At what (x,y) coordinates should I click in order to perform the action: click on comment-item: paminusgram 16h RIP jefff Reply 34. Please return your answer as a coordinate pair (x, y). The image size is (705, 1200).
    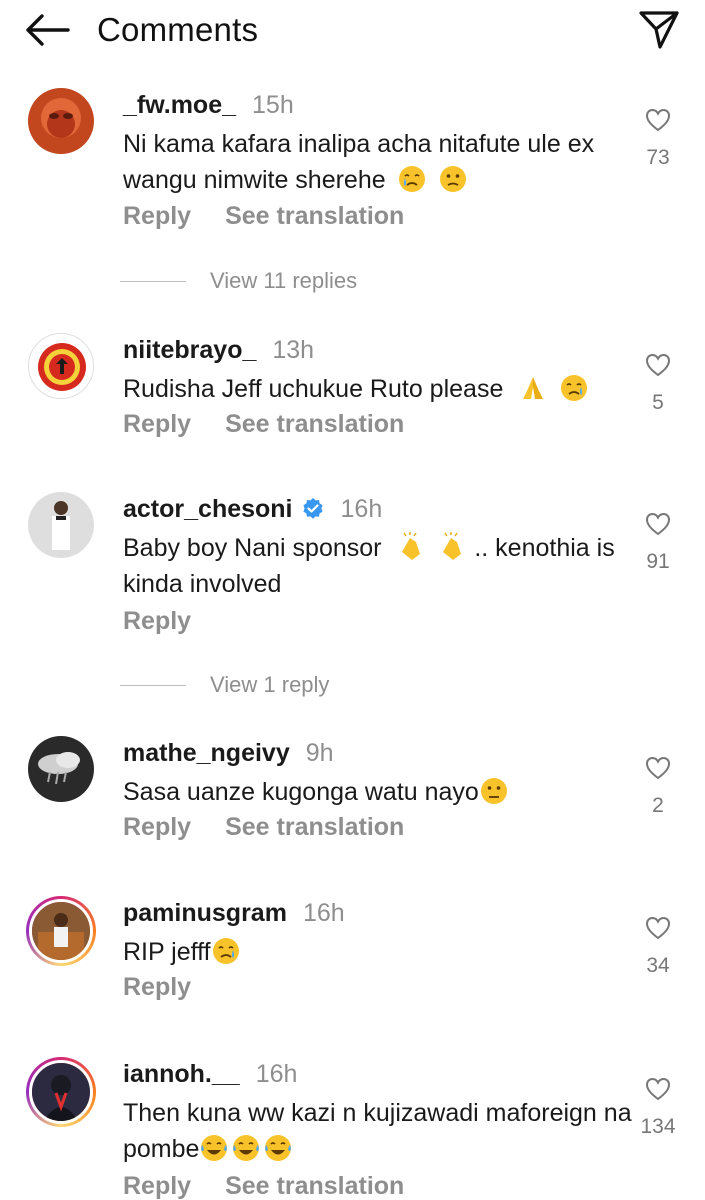
    Looking at the image, I should click on (352, 956).